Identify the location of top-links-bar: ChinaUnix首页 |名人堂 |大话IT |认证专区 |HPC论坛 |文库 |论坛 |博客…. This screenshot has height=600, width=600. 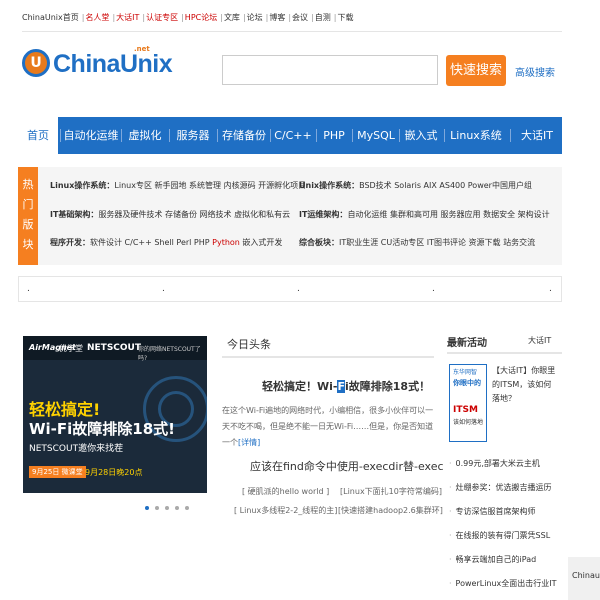
(188, 18).